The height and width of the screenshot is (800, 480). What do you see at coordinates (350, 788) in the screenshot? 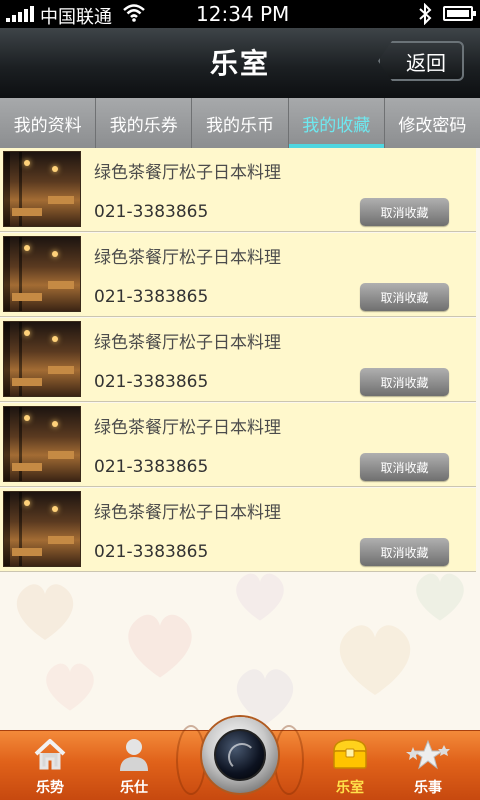
I see `nav-label: 乐室` at bounding box center [350, 788].